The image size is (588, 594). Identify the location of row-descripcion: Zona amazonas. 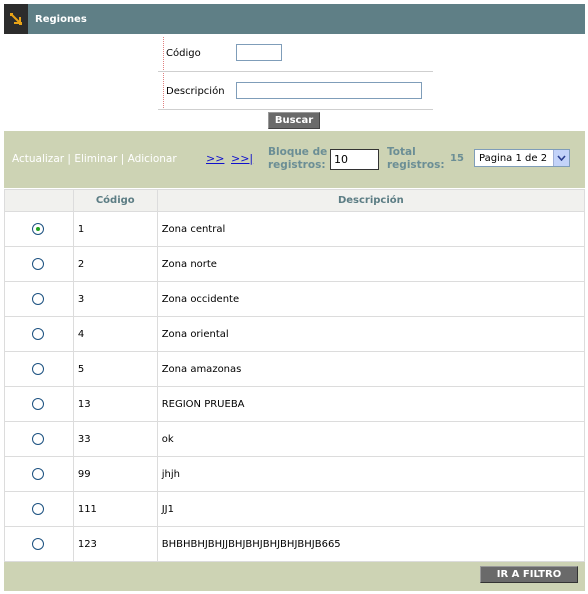
(371, 369).